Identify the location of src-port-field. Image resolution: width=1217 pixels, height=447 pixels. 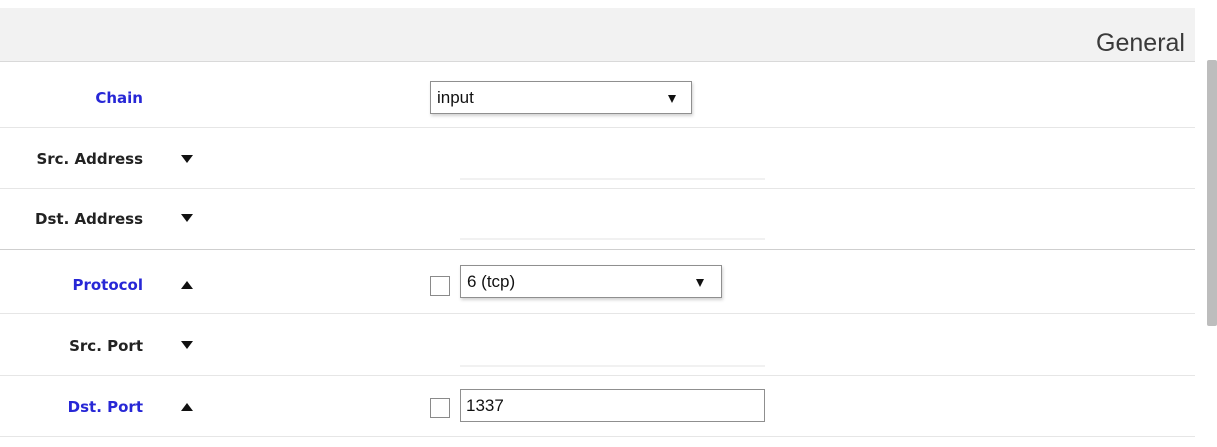
(612, 366).